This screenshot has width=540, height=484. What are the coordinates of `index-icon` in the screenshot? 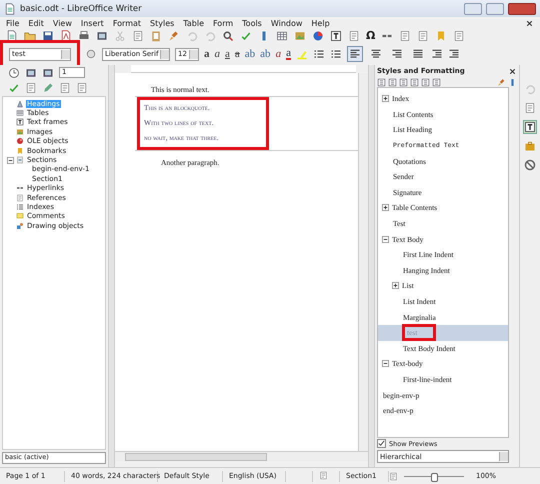 It's located at (20, 206).